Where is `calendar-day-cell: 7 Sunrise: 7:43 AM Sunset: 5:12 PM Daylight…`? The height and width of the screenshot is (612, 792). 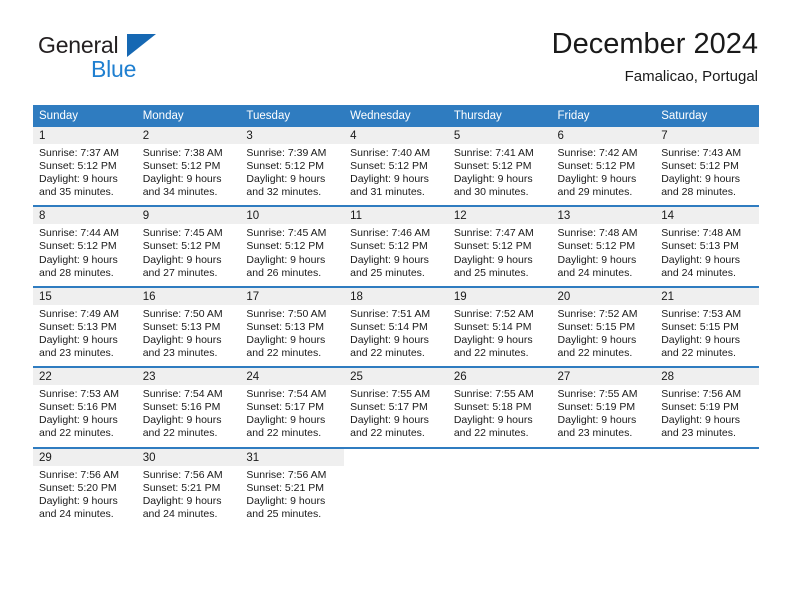
calendar-day-cell: 7 Sunrise: 7:43 AM Sunset: 5:12 PM Daylight… is located at coordinates (707, 163).